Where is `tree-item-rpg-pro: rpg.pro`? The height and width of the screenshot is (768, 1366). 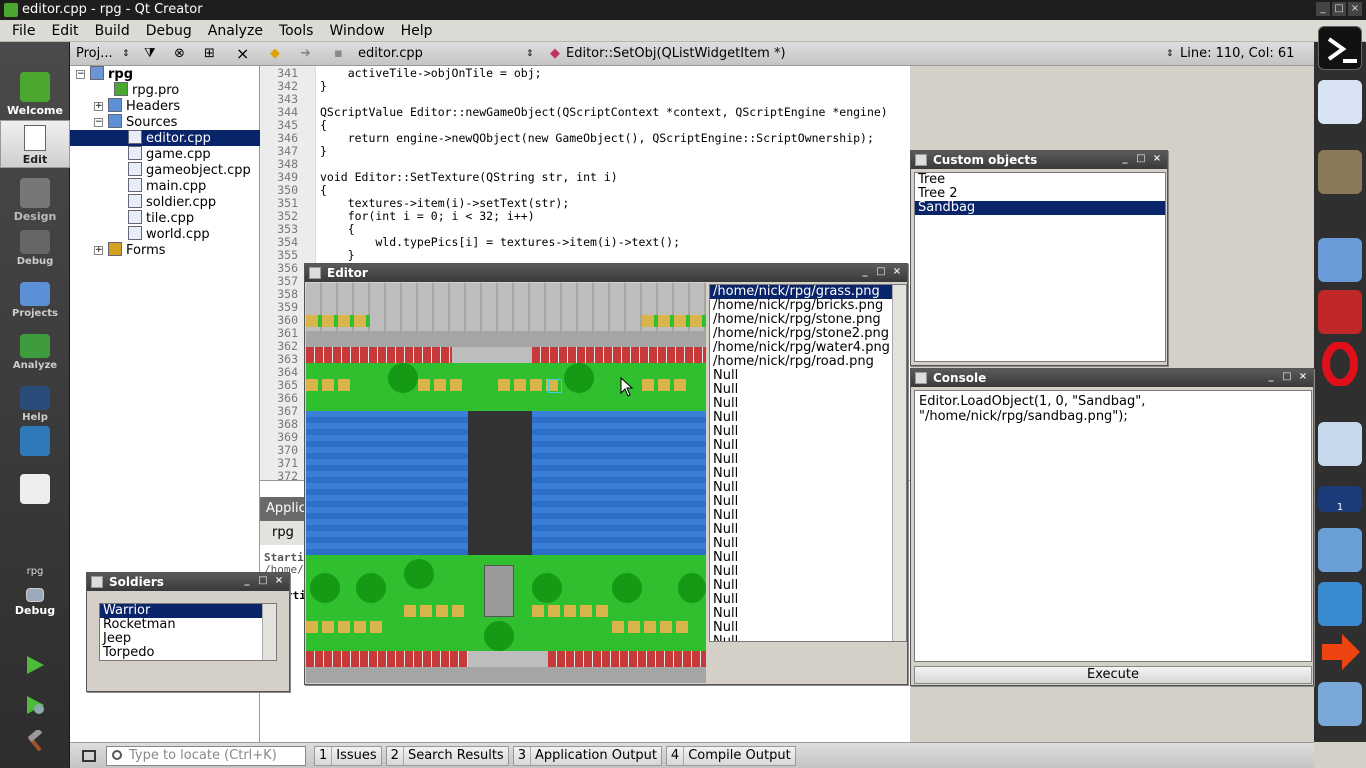 tree-item-rpg-pro: rpg.pro is located at coordinates (146, 90).